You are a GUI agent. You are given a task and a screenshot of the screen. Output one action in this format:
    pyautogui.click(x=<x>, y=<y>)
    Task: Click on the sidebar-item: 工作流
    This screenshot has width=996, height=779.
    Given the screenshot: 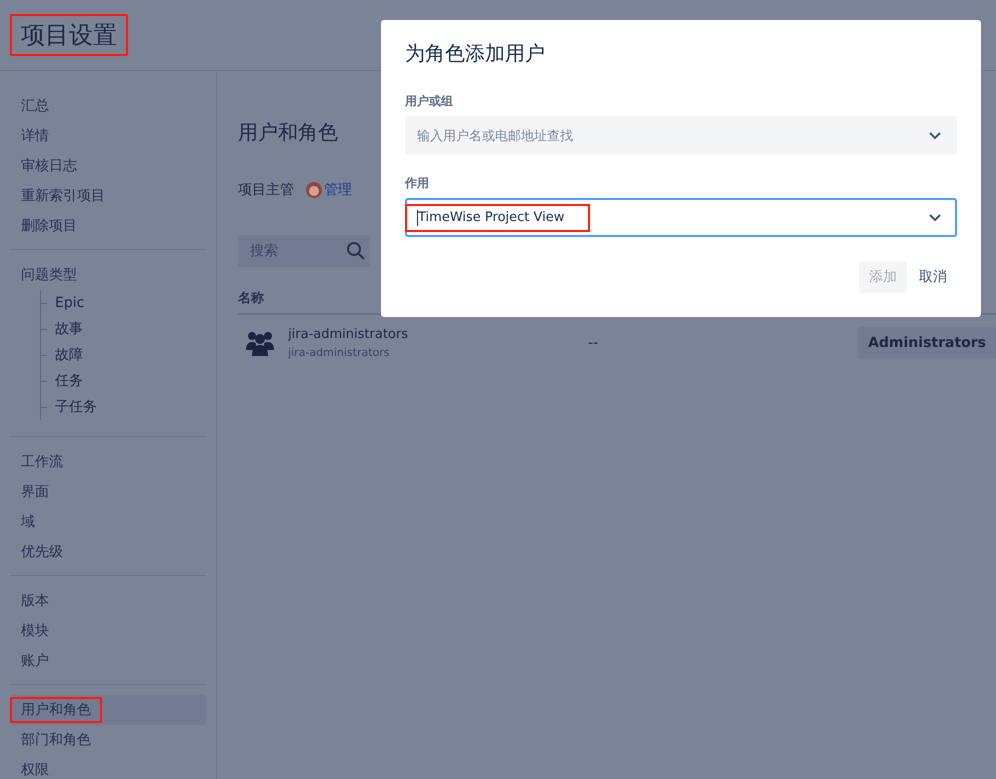 What is the action you would take?
    pyautogui.click(x=42, y=462)
    